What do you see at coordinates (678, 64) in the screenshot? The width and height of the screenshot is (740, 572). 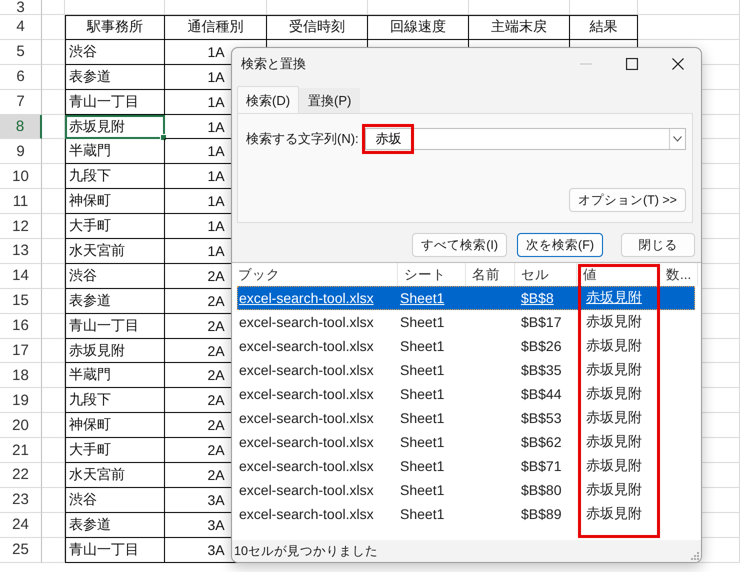 I see `close-icon` at bounding box center [678, 64].